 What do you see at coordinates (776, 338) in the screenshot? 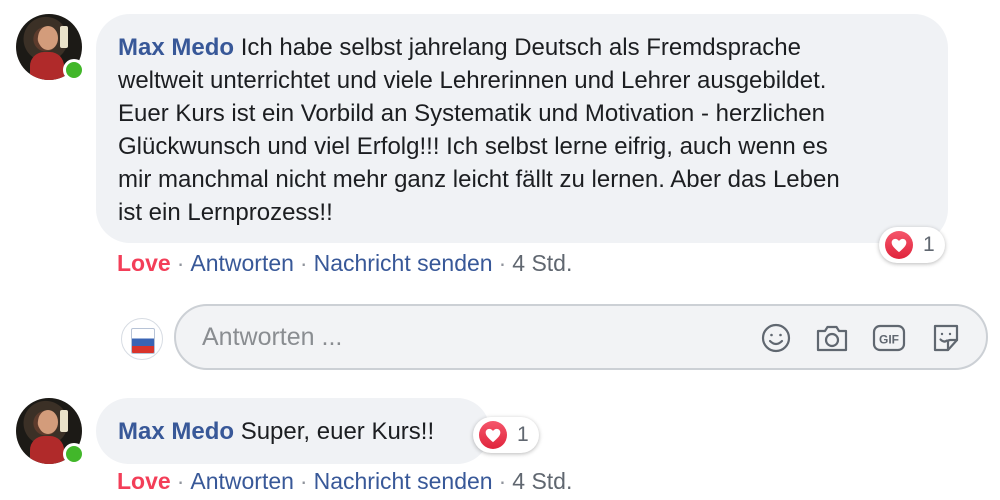
I see `emoji-icon` at bounding box center [776, 338].